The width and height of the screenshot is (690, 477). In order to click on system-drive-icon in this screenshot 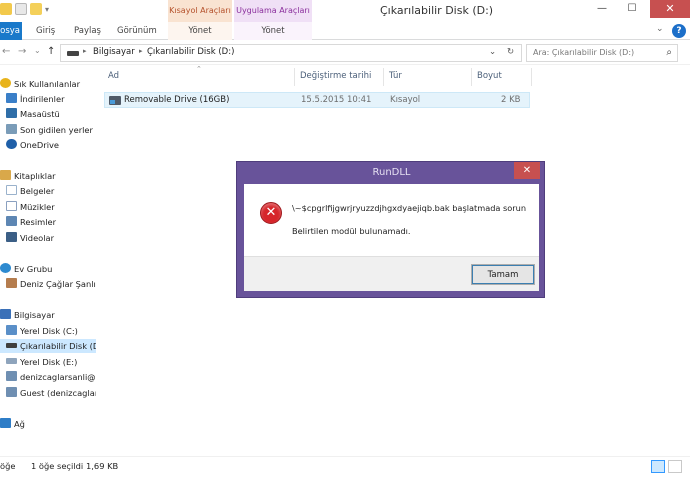, I will do `click(11, 330)`.